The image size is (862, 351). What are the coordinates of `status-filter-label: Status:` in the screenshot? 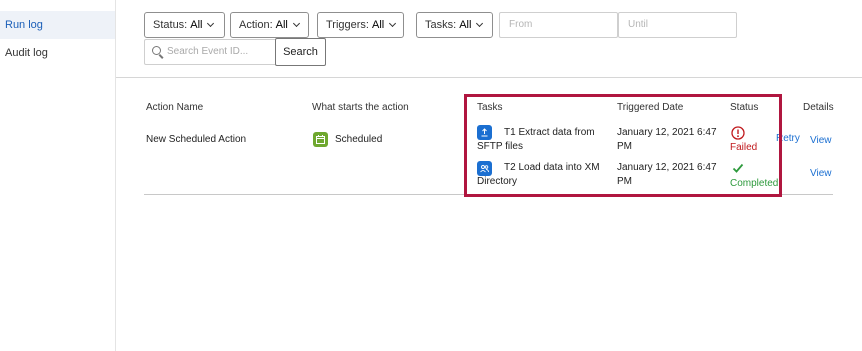 It's located at (170, 25).